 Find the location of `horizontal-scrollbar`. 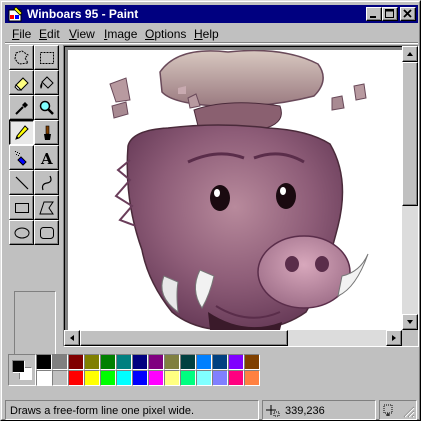

horizontal-scrollbar is located at coordinates (233, 338).